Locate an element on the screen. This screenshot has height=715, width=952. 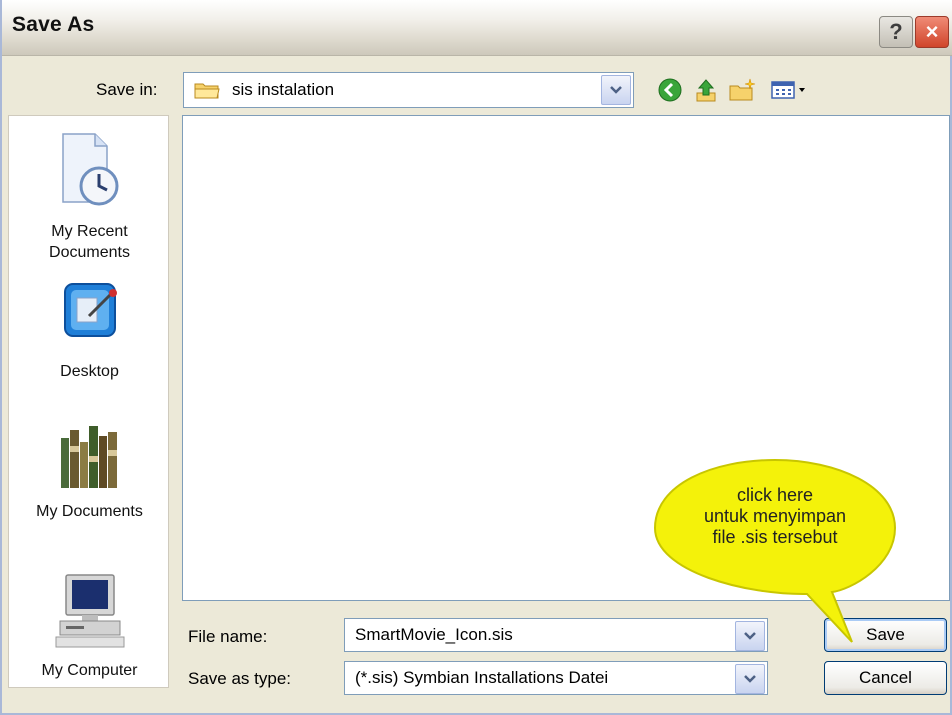
file-name-dropdown-arrow is located at coordinates (750, 636).